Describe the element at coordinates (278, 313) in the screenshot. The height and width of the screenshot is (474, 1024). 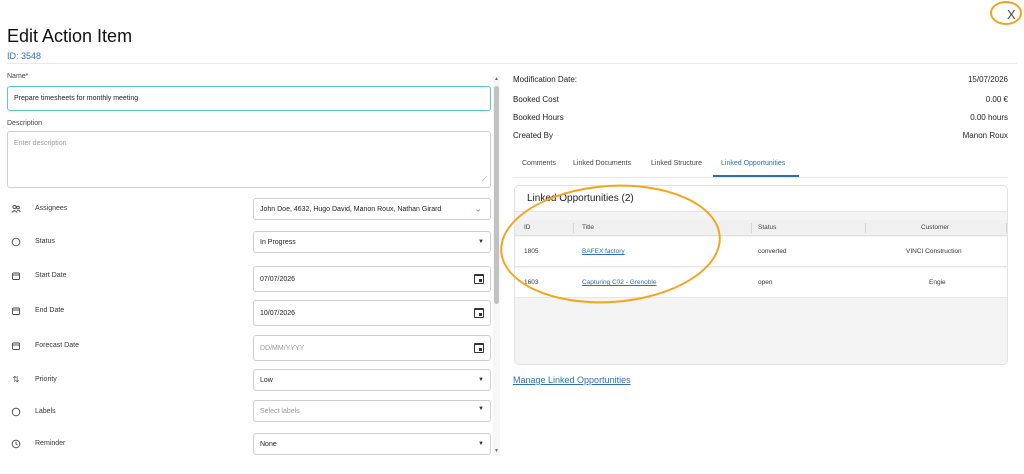
I see `end-date-value: 10/07/2026` at that location.